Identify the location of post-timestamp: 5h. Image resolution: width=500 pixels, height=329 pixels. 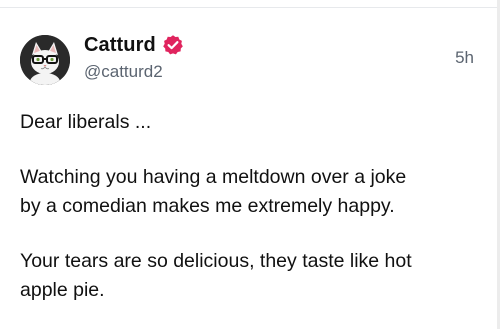
(464, 58).